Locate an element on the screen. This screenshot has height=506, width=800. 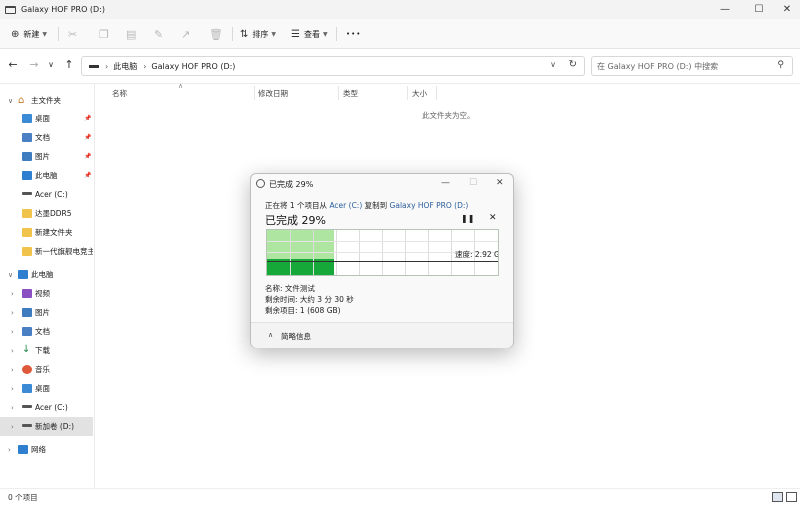
breadcrumb-this-pc: 此电脑 is located at coordinates (125, 66).